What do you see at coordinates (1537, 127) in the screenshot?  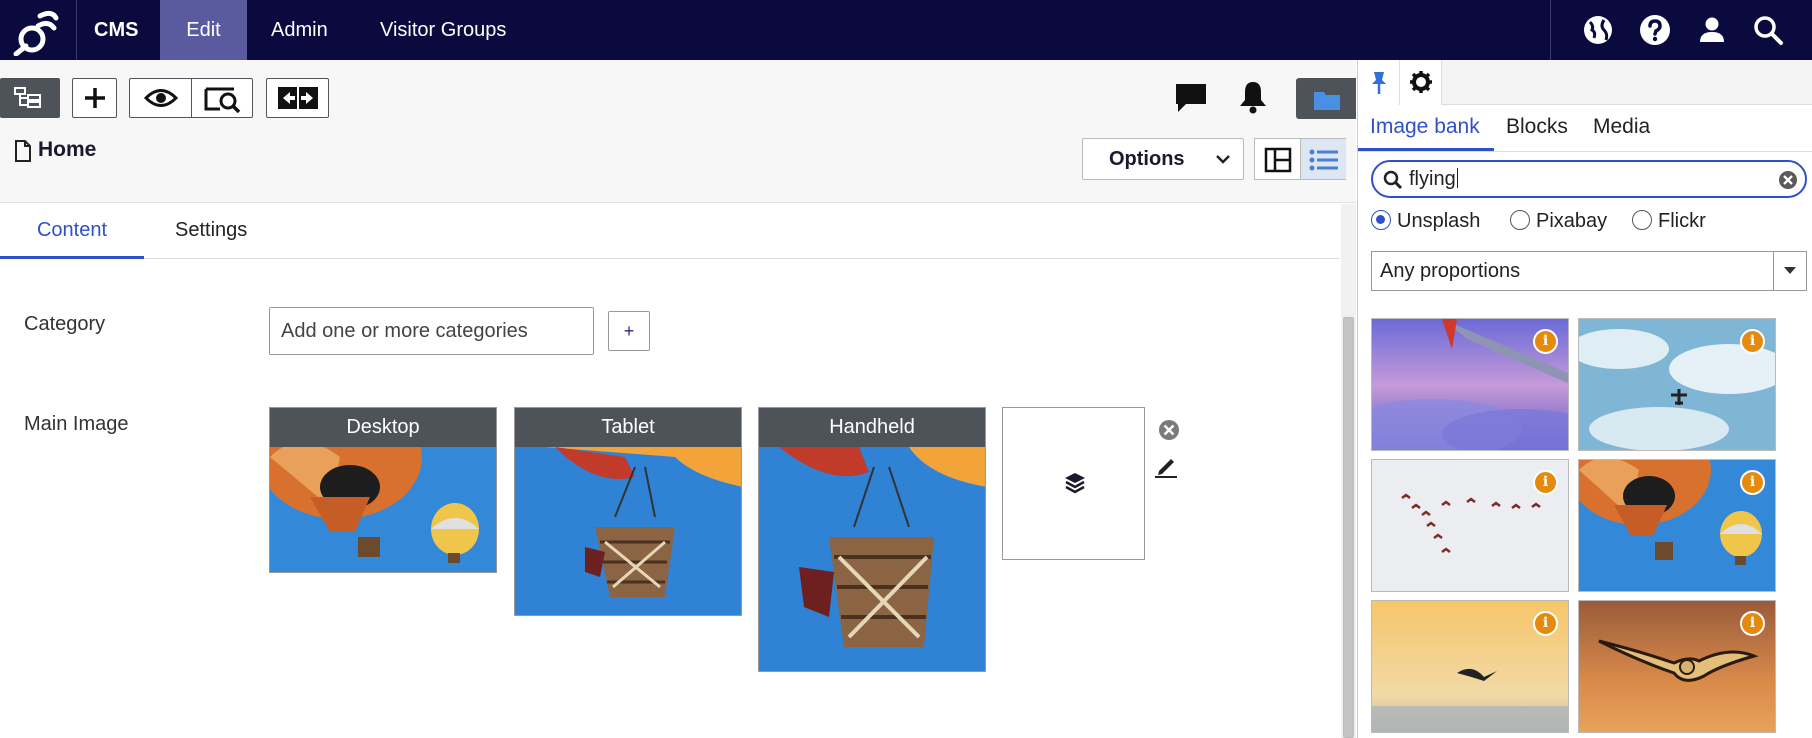 I see `tab-blocks: Blocks` at bounding box center [1537, 127].